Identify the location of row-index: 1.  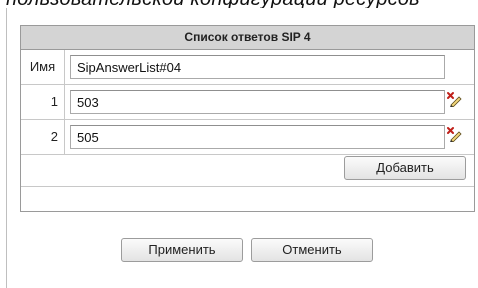
(43, 102).